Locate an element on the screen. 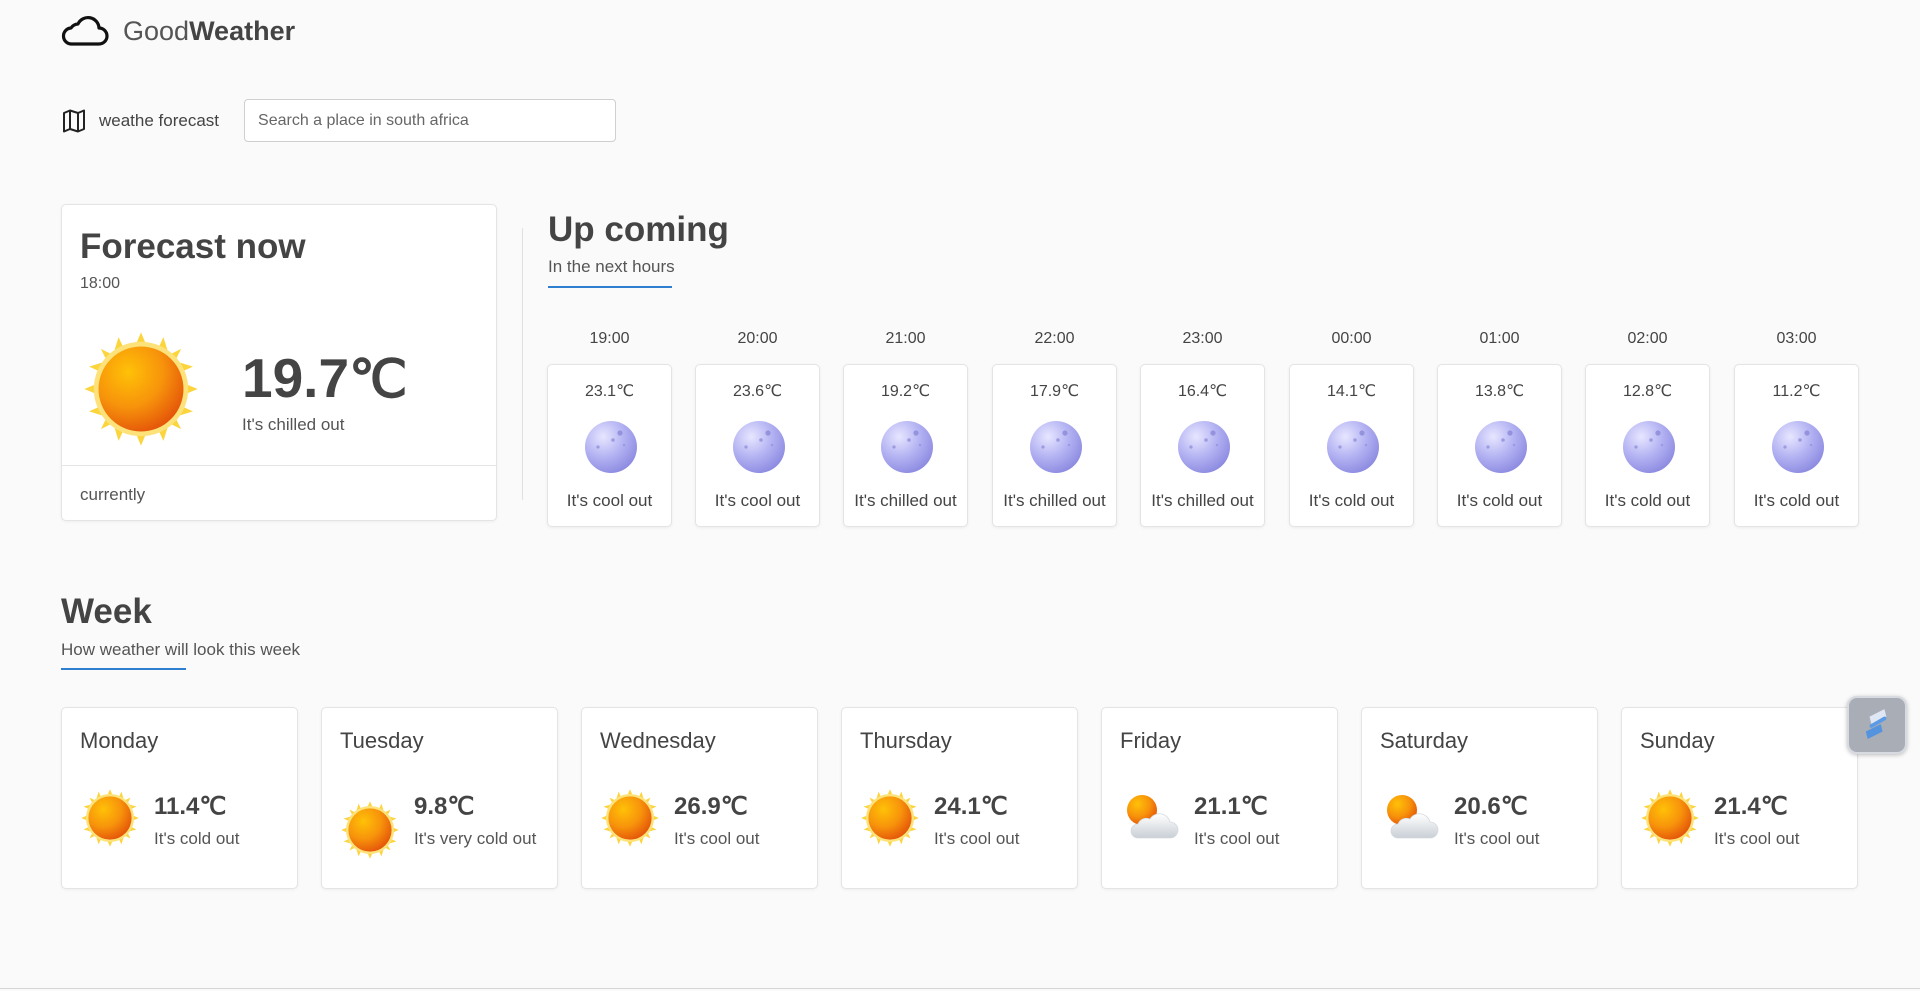  current-temperature: 19.7℃ is located at coordinates (325, 378).